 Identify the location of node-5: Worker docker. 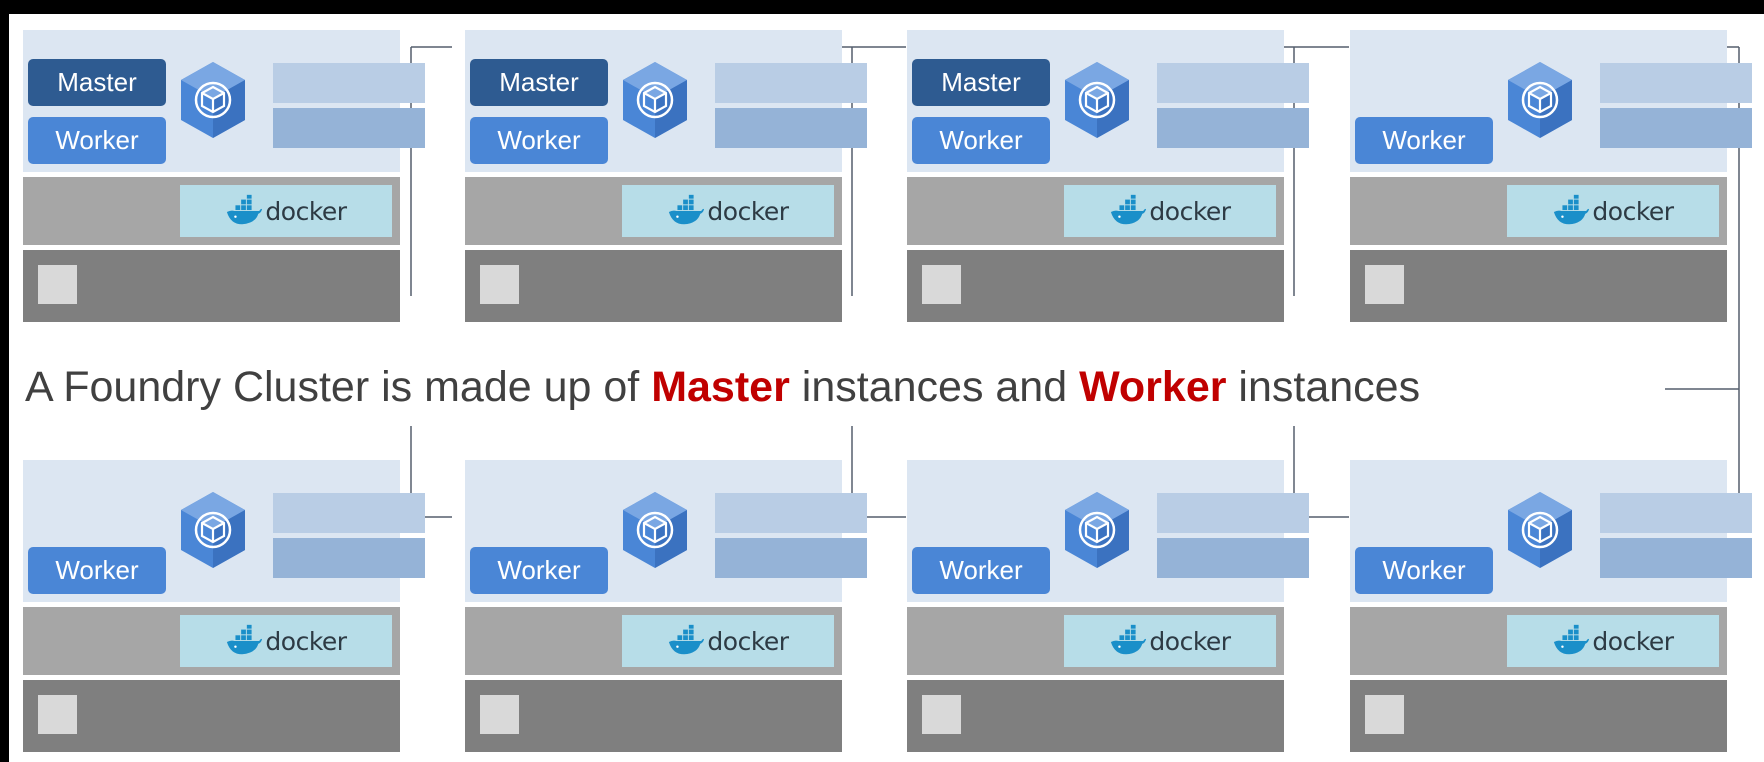
(224, 606).